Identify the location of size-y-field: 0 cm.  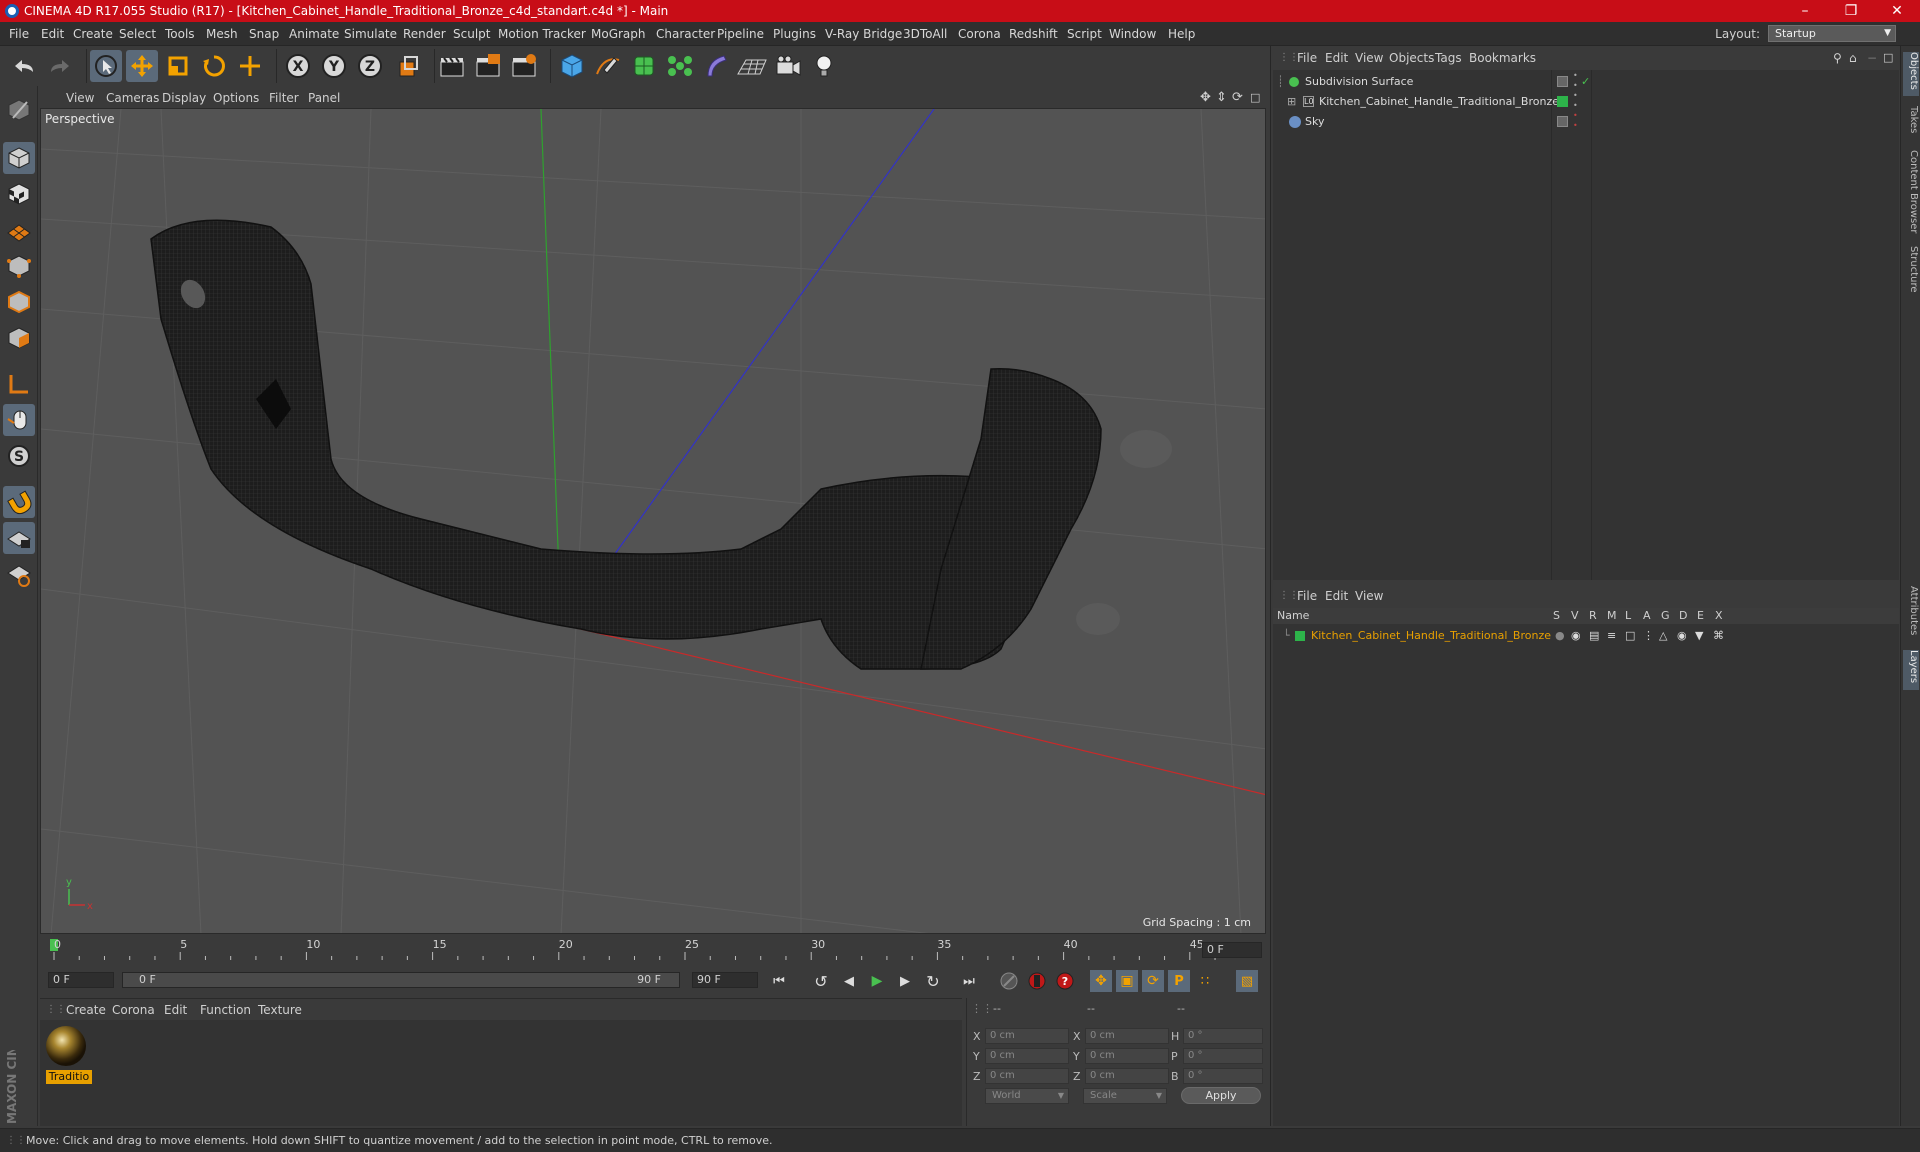
(1127, 1056).